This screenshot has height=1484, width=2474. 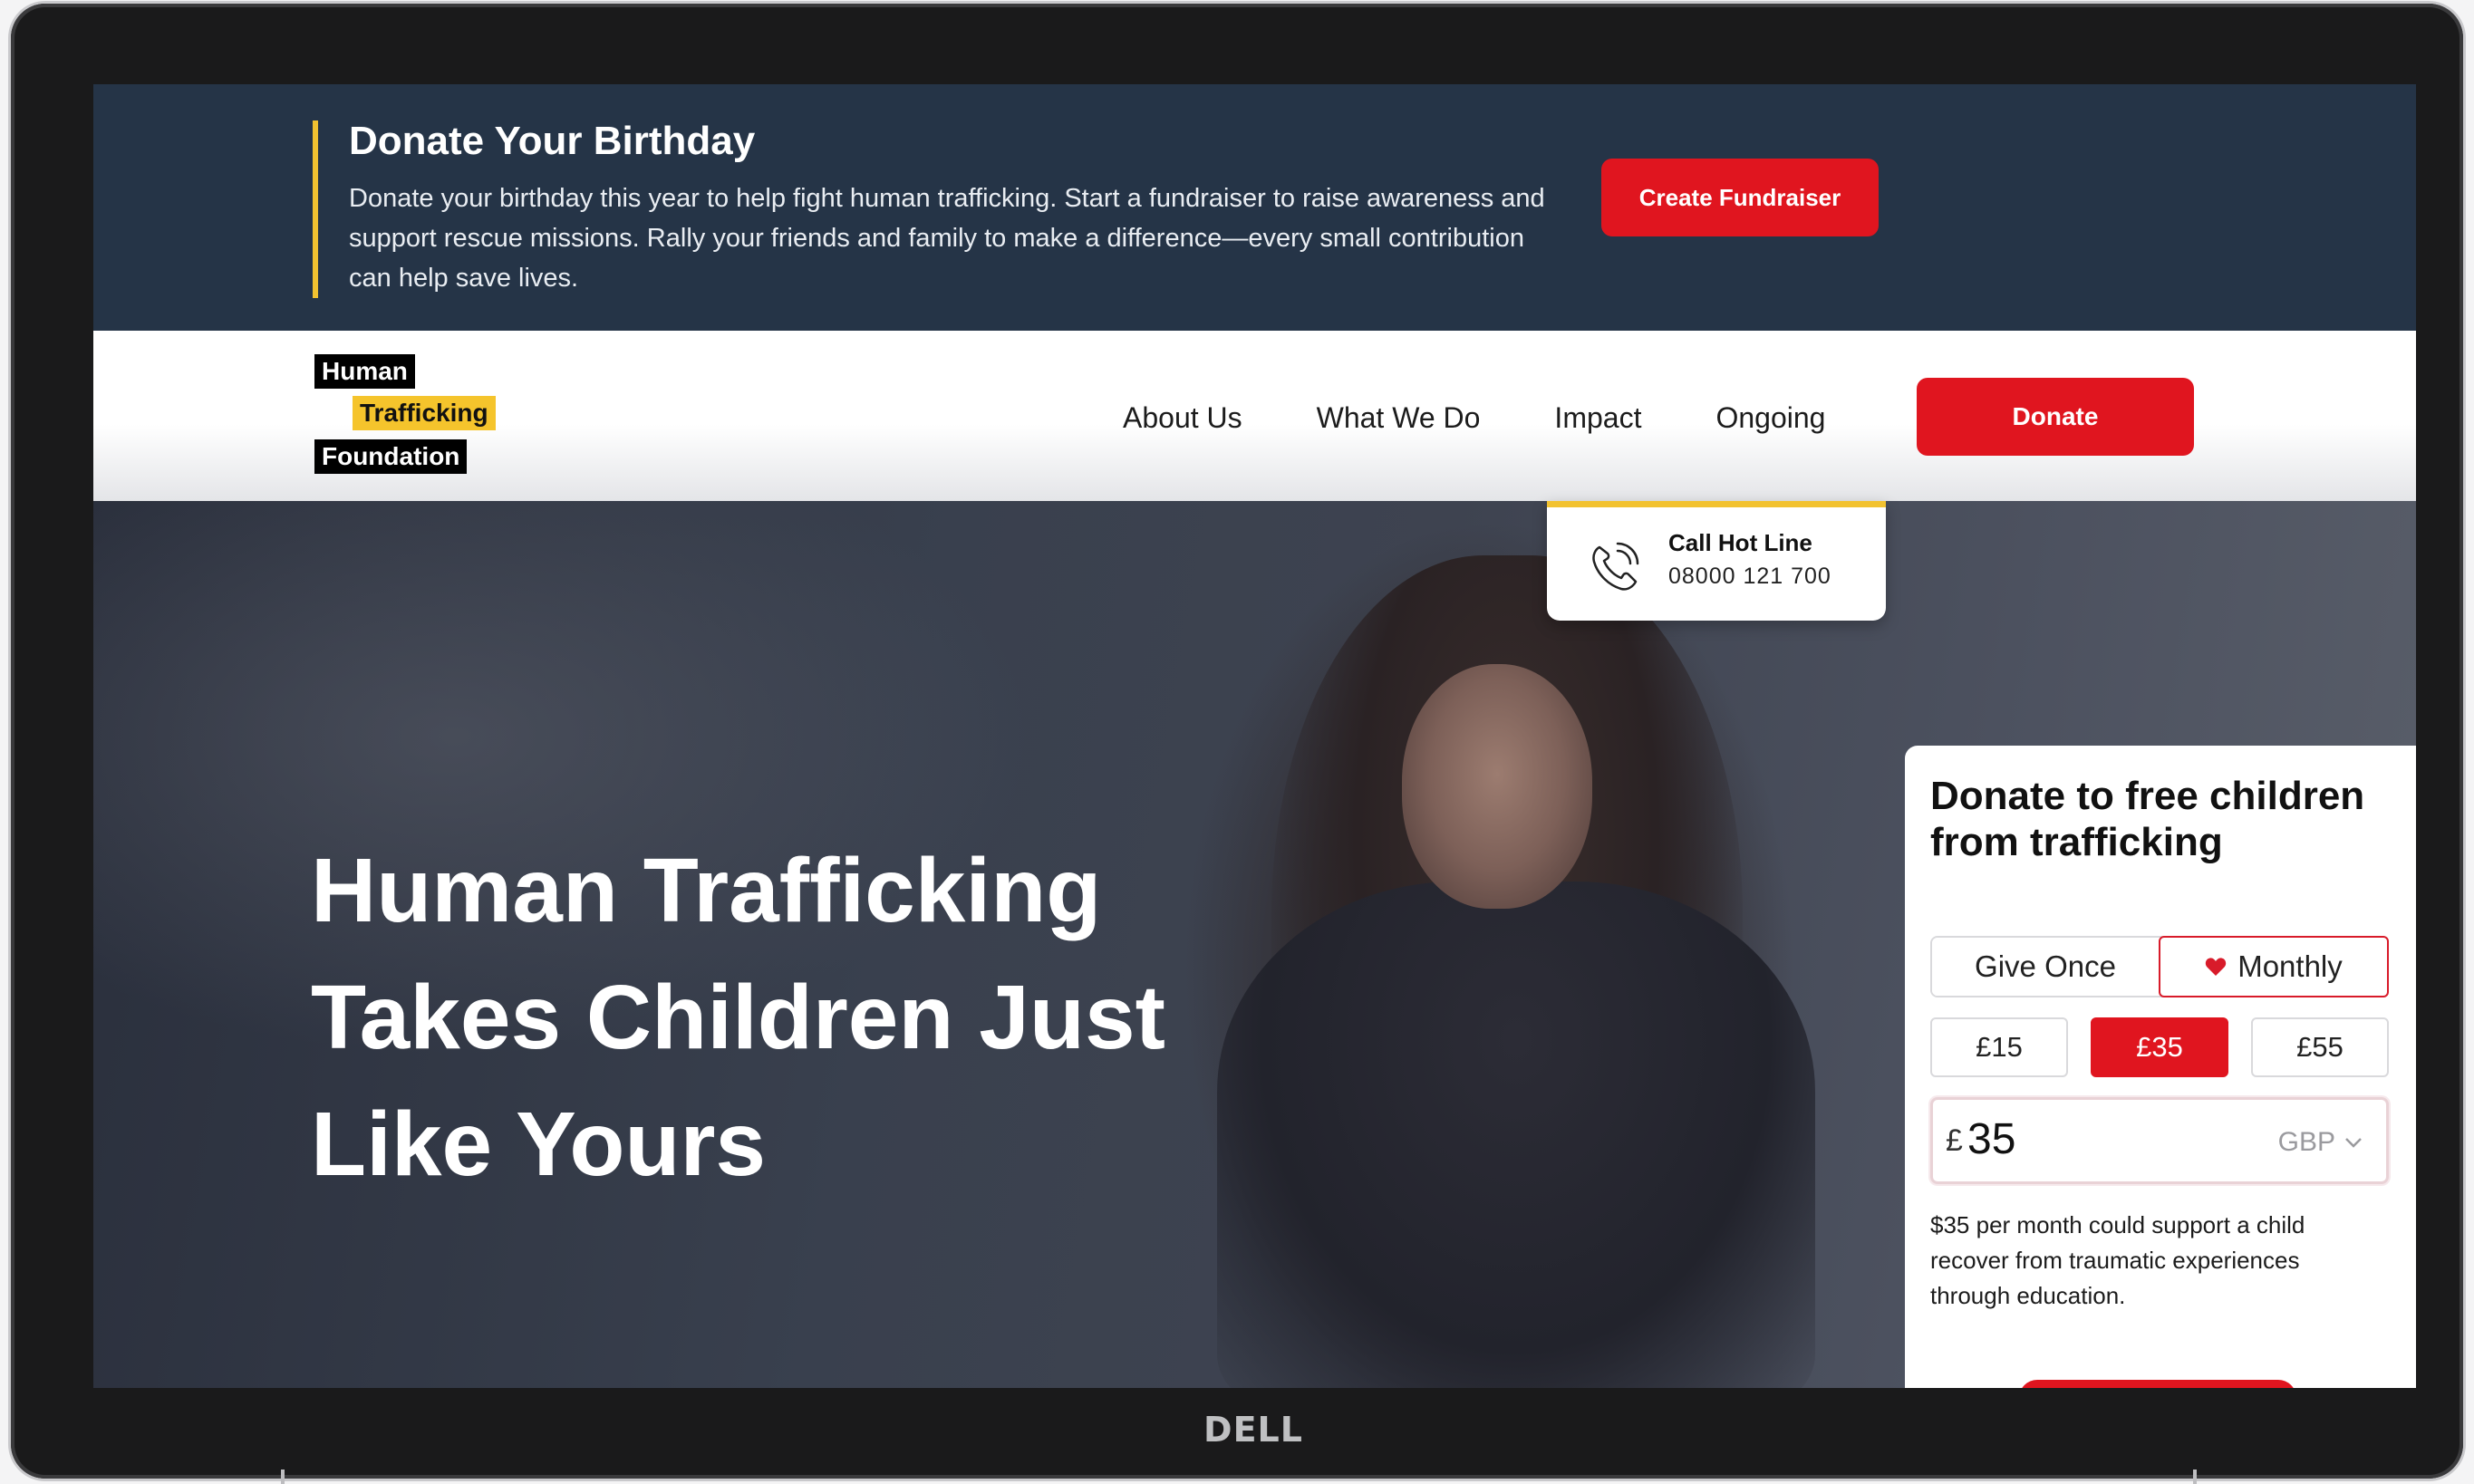 What do you see at coordinates (1740, 543) in the screenshot?
I see `hotline-label: Call Hot Line` at bounding box center [1740, 543].